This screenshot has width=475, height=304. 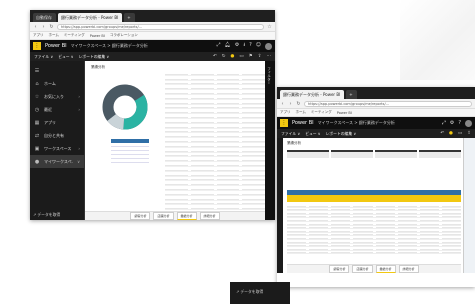 I want to click on tab-autosave: 自動保存, so click(x=44, y=17).